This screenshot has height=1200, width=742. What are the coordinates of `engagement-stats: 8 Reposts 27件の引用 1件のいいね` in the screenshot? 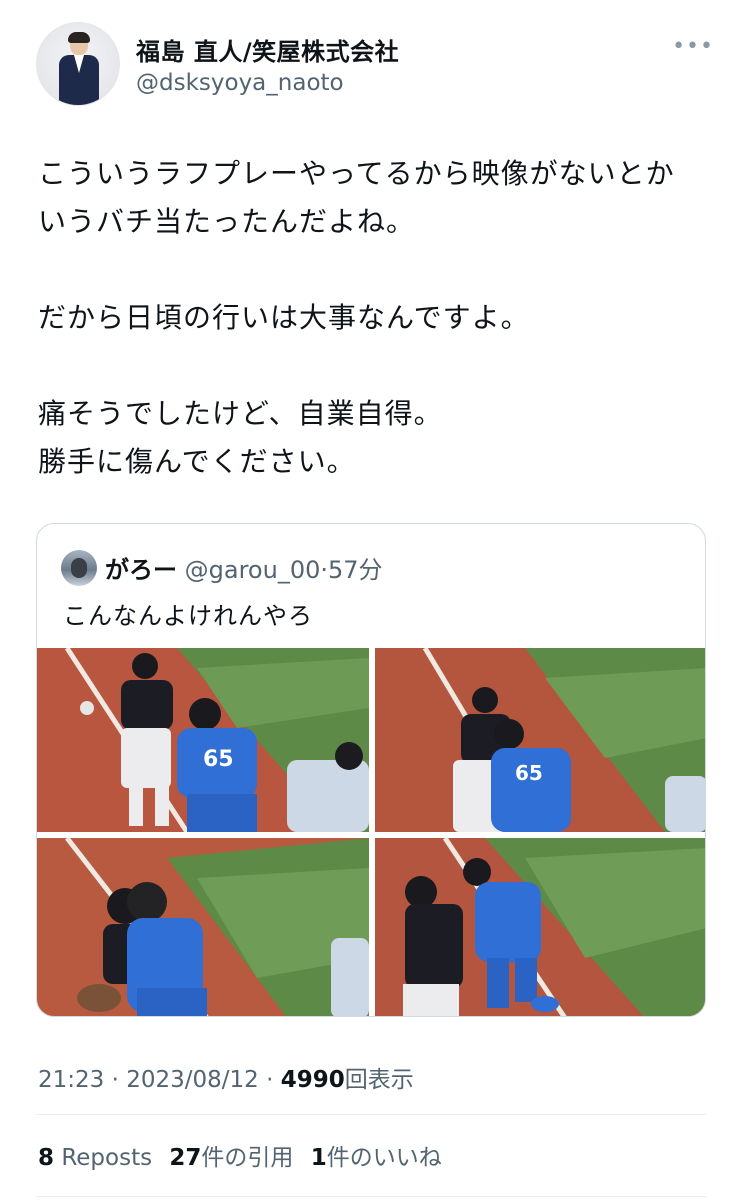 It's located at (245, 1155).